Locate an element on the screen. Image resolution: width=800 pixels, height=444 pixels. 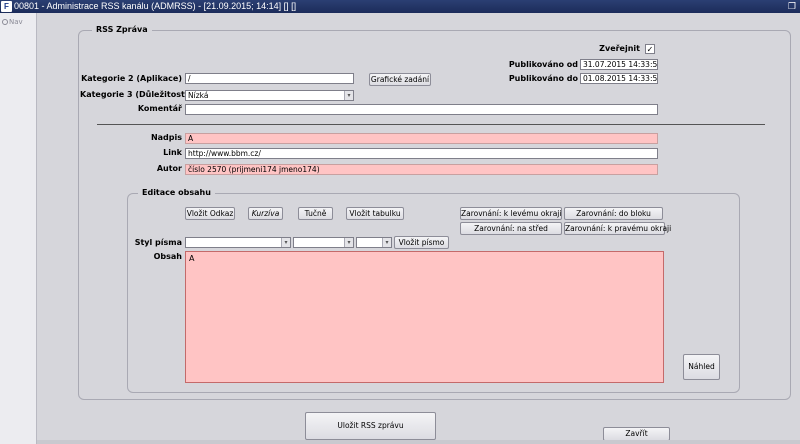
bold-button: Tučně is located at coordinates (315, 213).